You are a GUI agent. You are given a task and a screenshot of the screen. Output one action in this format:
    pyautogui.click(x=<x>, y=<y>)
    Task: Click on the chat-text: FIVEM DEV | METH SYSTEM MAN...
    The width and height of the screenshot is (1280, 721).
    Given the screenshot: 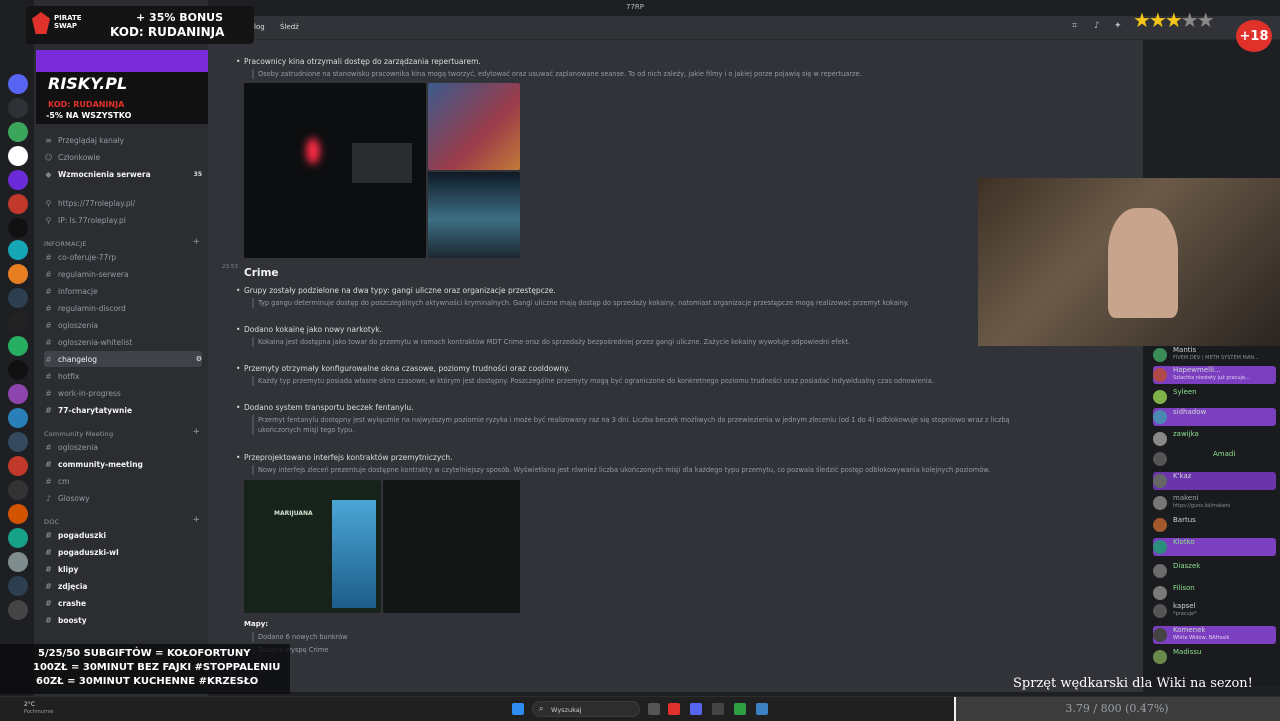 What is the action you would take?
    pyautogui.click(x=1216, y=358)
    